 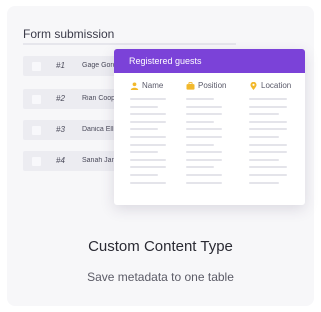 I want to click on row-number: #2, so click(x=60, y=98).